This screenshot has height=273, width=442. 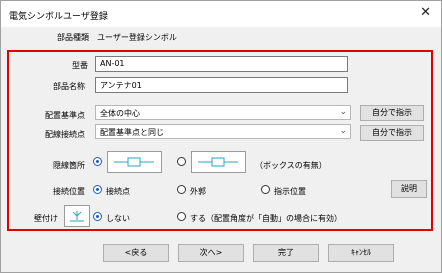 What do you see at coordinates (223, 131) in the screenshot?
I see `wire-point-select: 配置基準点と同じ ⌄` at bounding box center [223, 131].